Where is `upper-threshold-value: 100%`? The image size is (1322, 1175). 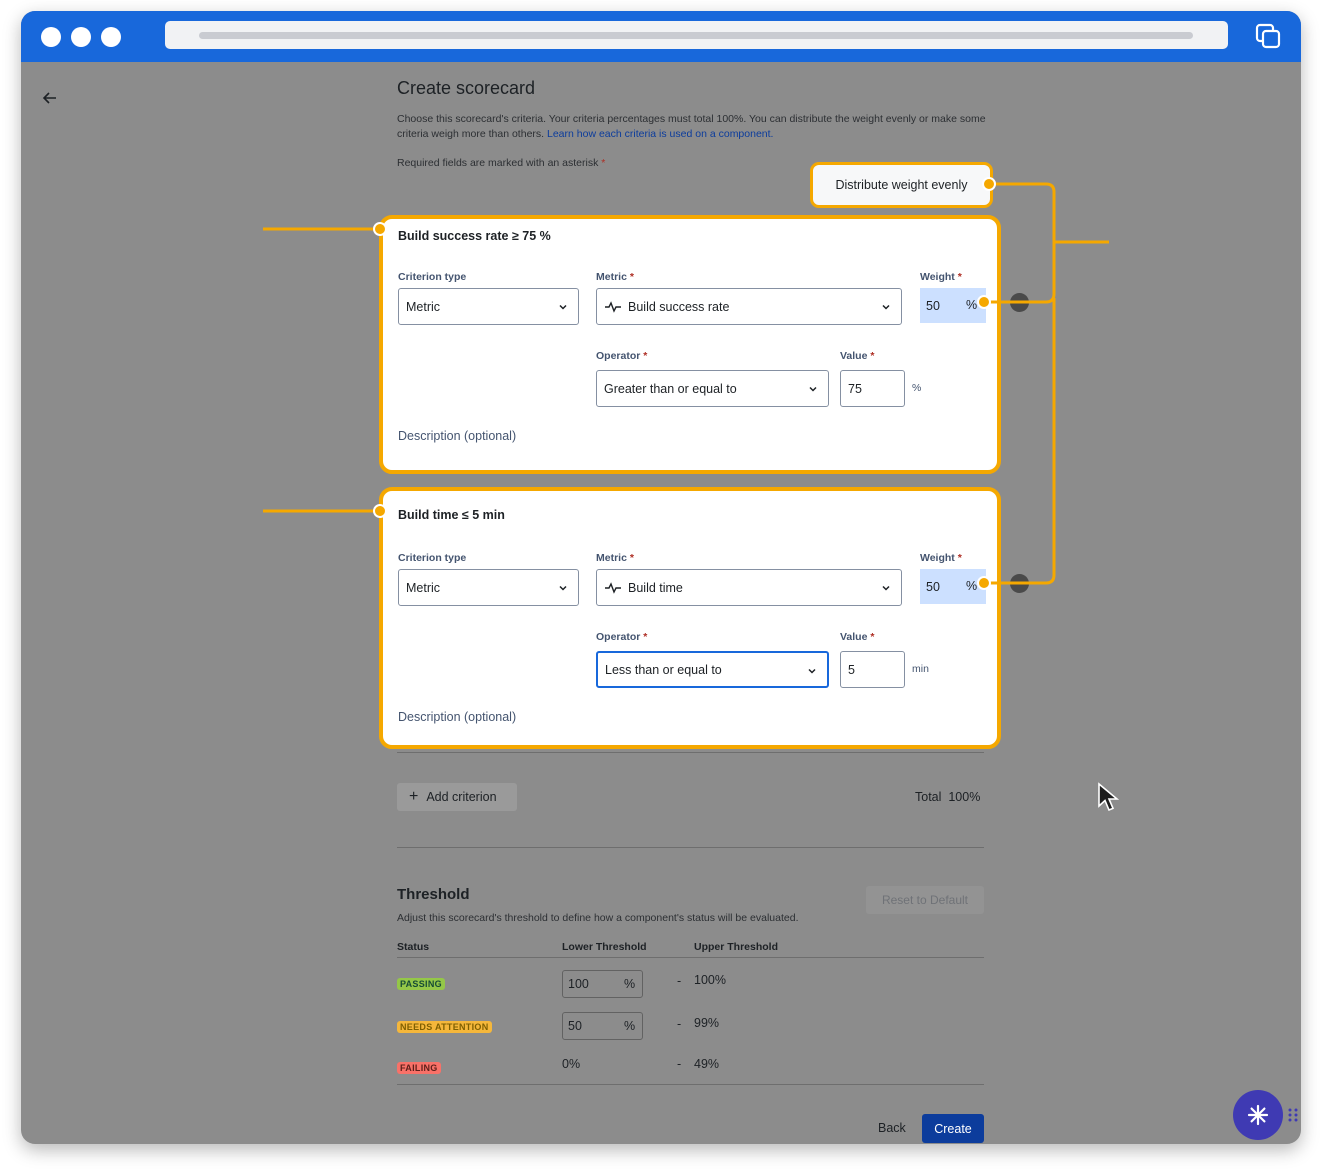 upper-threshold-value: 100% is located at coordinates (710, 980).